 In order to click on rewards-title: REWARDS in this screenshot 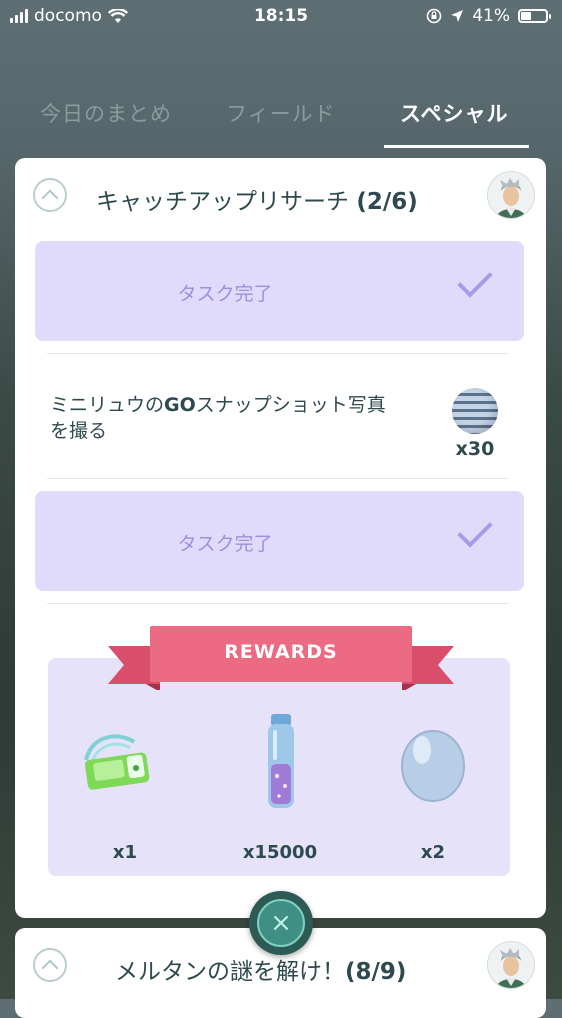, I will do `click(281, 652)`.